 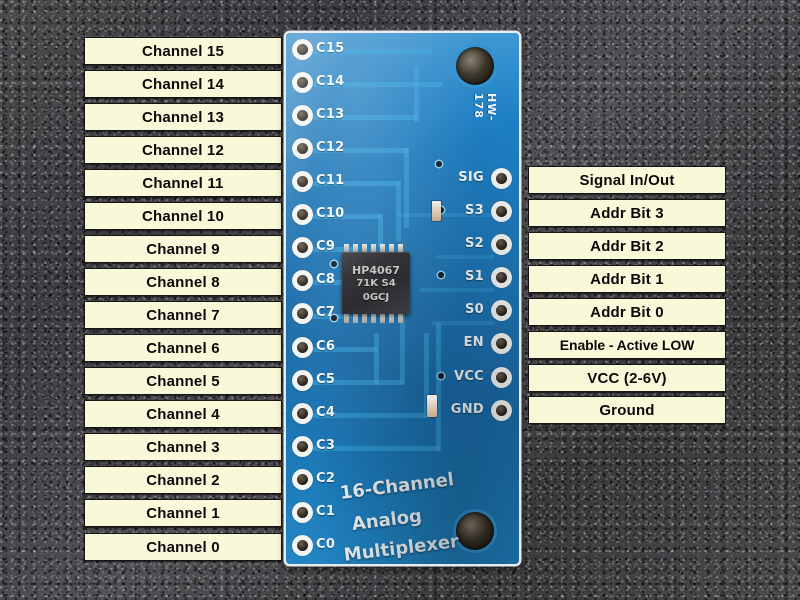 What do you see at coordinates (302, 214) in the screenshot?
I see `pad-c10` at bounding box center [302, 214].